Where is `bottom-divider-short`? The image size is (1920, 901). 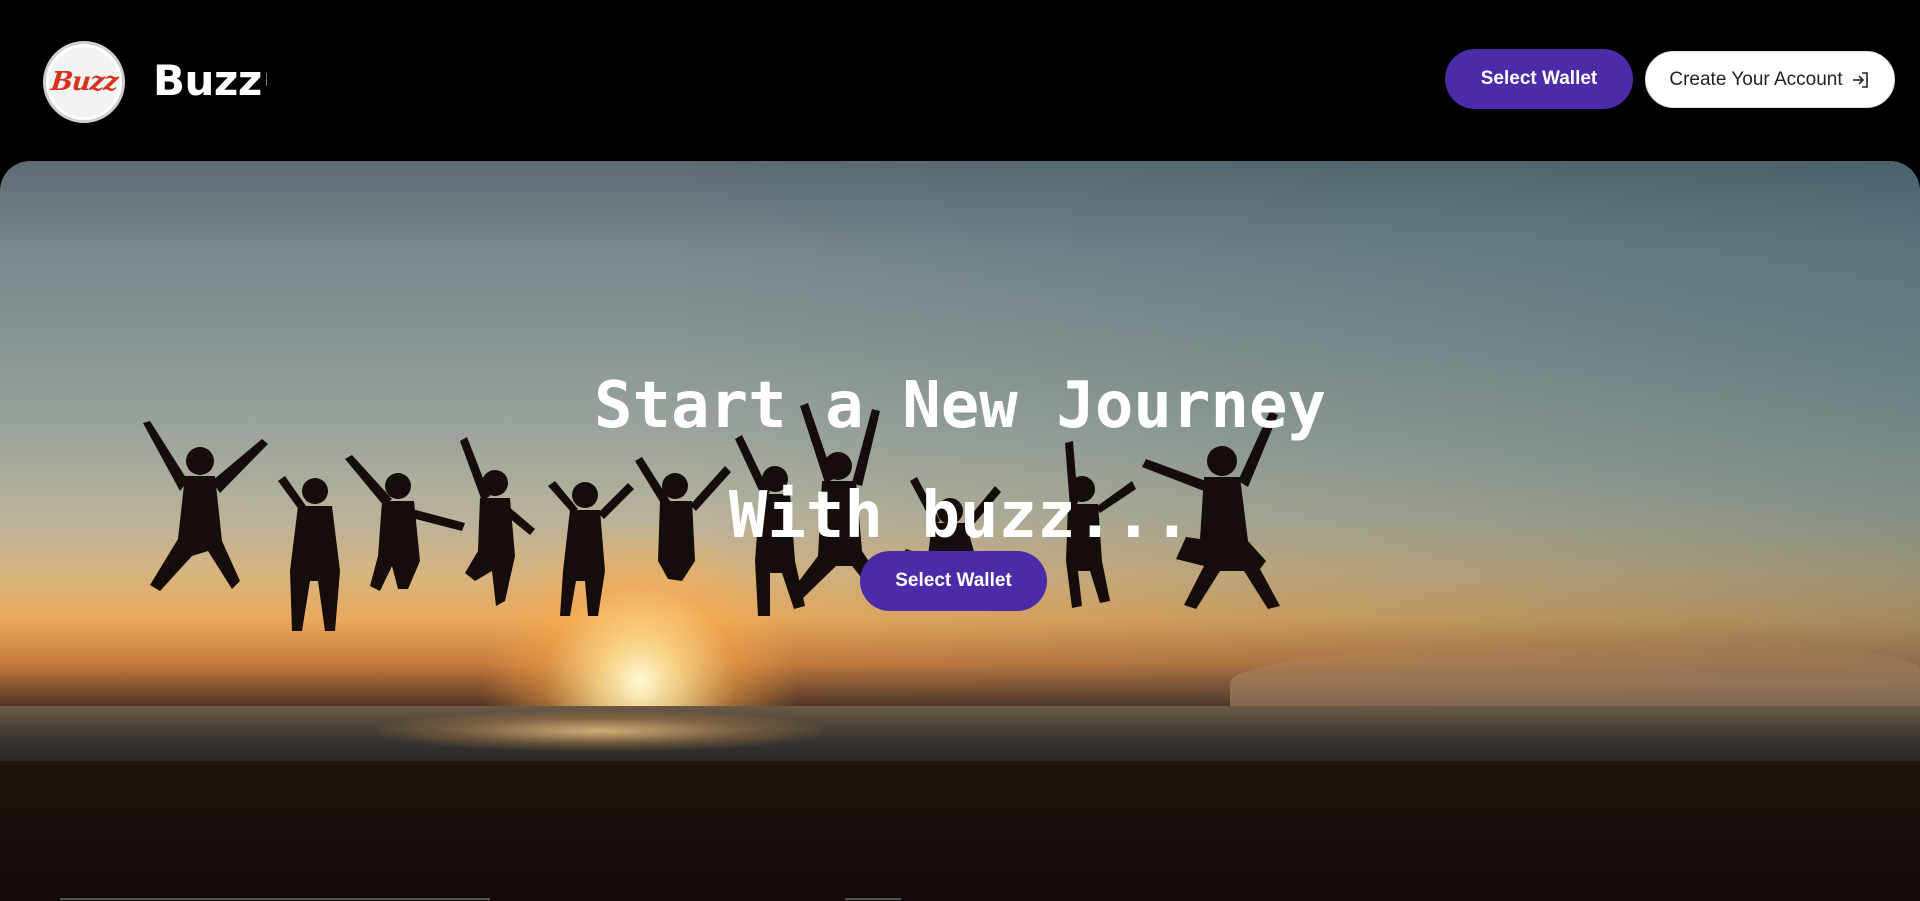
bottom-divider-short is located at coordinates (873, 899).